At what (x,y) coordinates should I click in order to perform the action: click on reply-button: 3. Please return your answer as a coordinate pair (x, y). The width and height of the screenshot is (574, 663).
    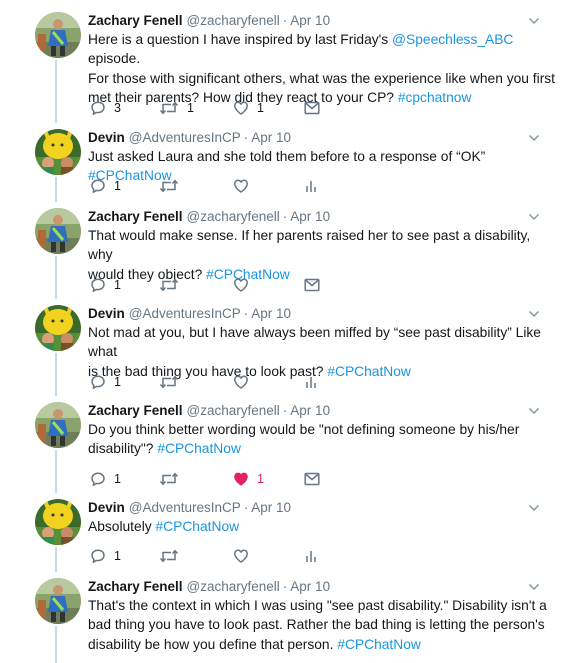
    Looking at the image, I should click on (105, 108).